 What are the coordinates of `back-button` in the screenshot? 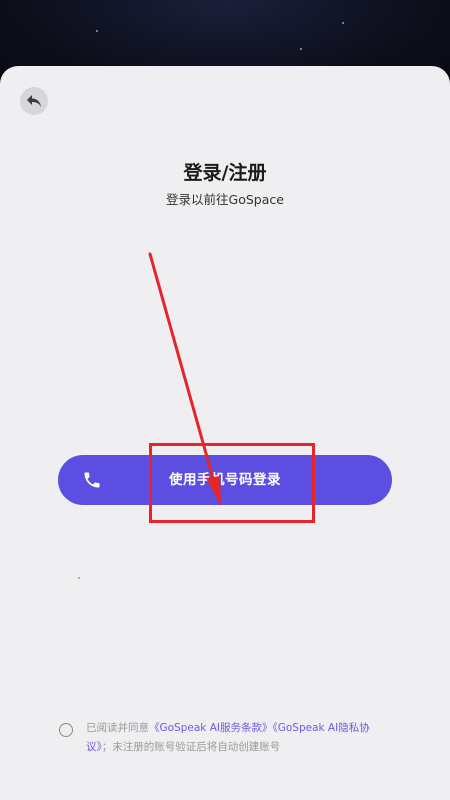 It's located at (34, 101).